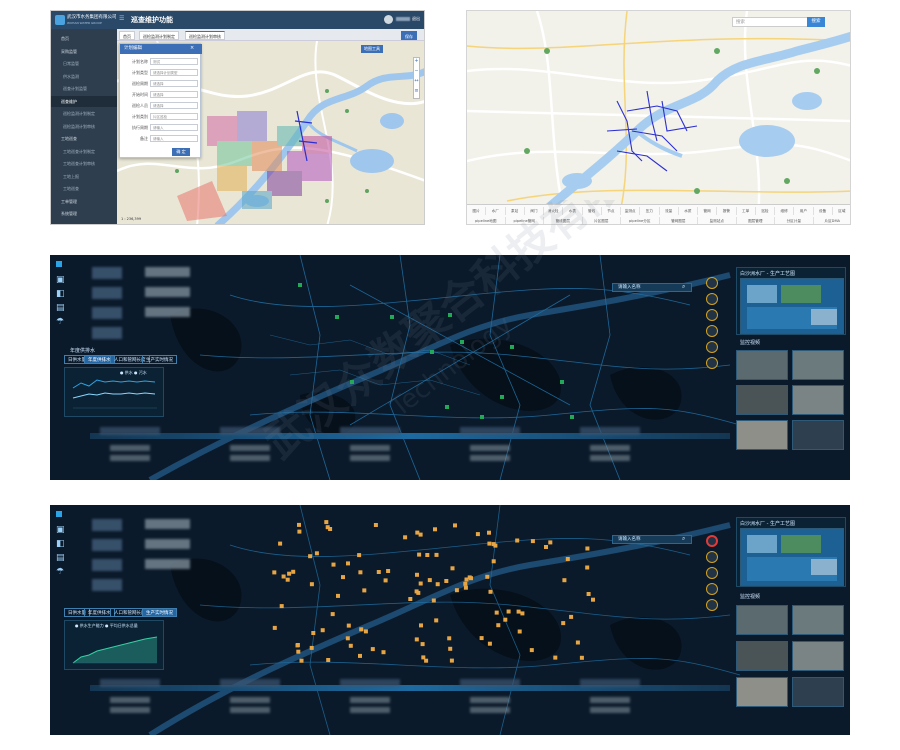  Describe the element at coordinates (727, 211) in the screenshot. I see `layer-toggle: 报警` at that location.